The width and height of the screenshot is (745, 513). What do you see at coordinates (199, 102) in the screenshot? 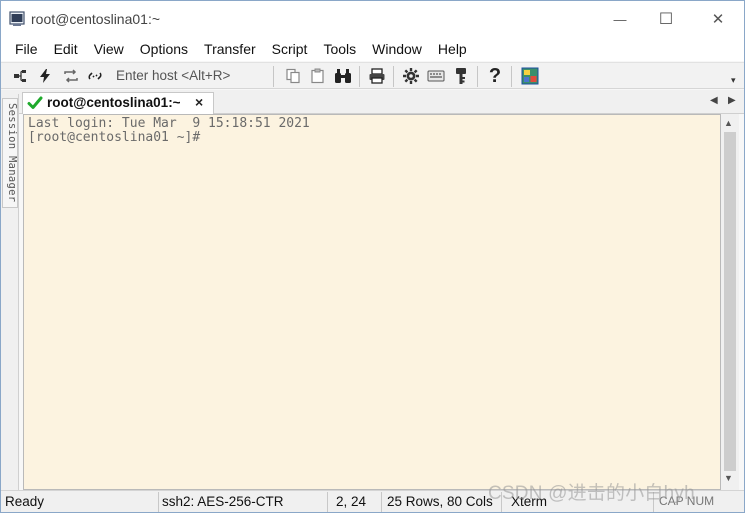
I see `tab-close-icon: ×` at bounding box center [199, 102].